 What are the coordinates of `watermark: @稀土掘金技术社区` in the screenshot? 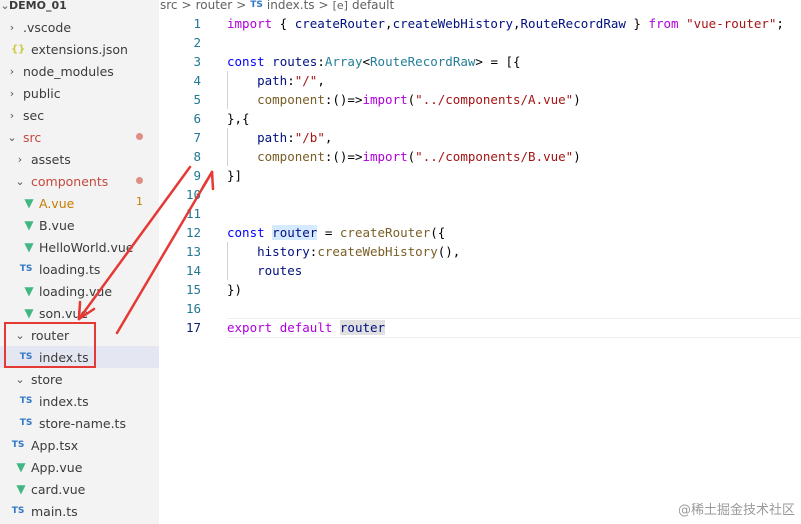 It's located at (736, 510).